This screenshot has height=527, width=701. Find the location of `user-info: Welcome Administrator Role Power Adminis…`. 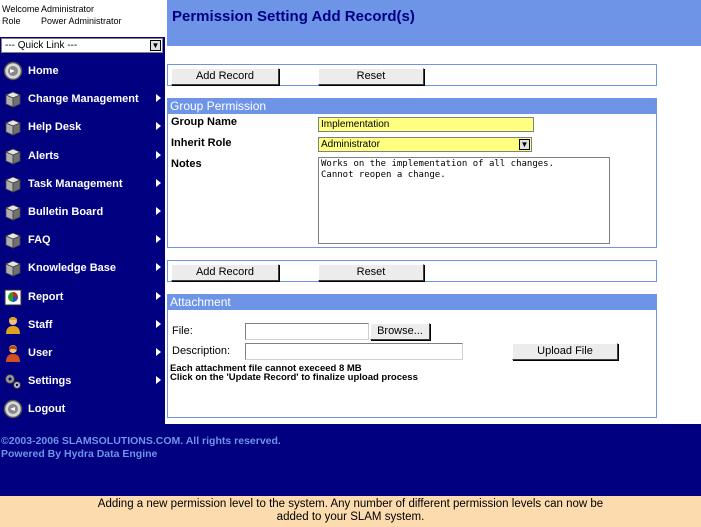

user-info: Welcome Administrator Role Power Adminis… is located at coordinates (82, 18).